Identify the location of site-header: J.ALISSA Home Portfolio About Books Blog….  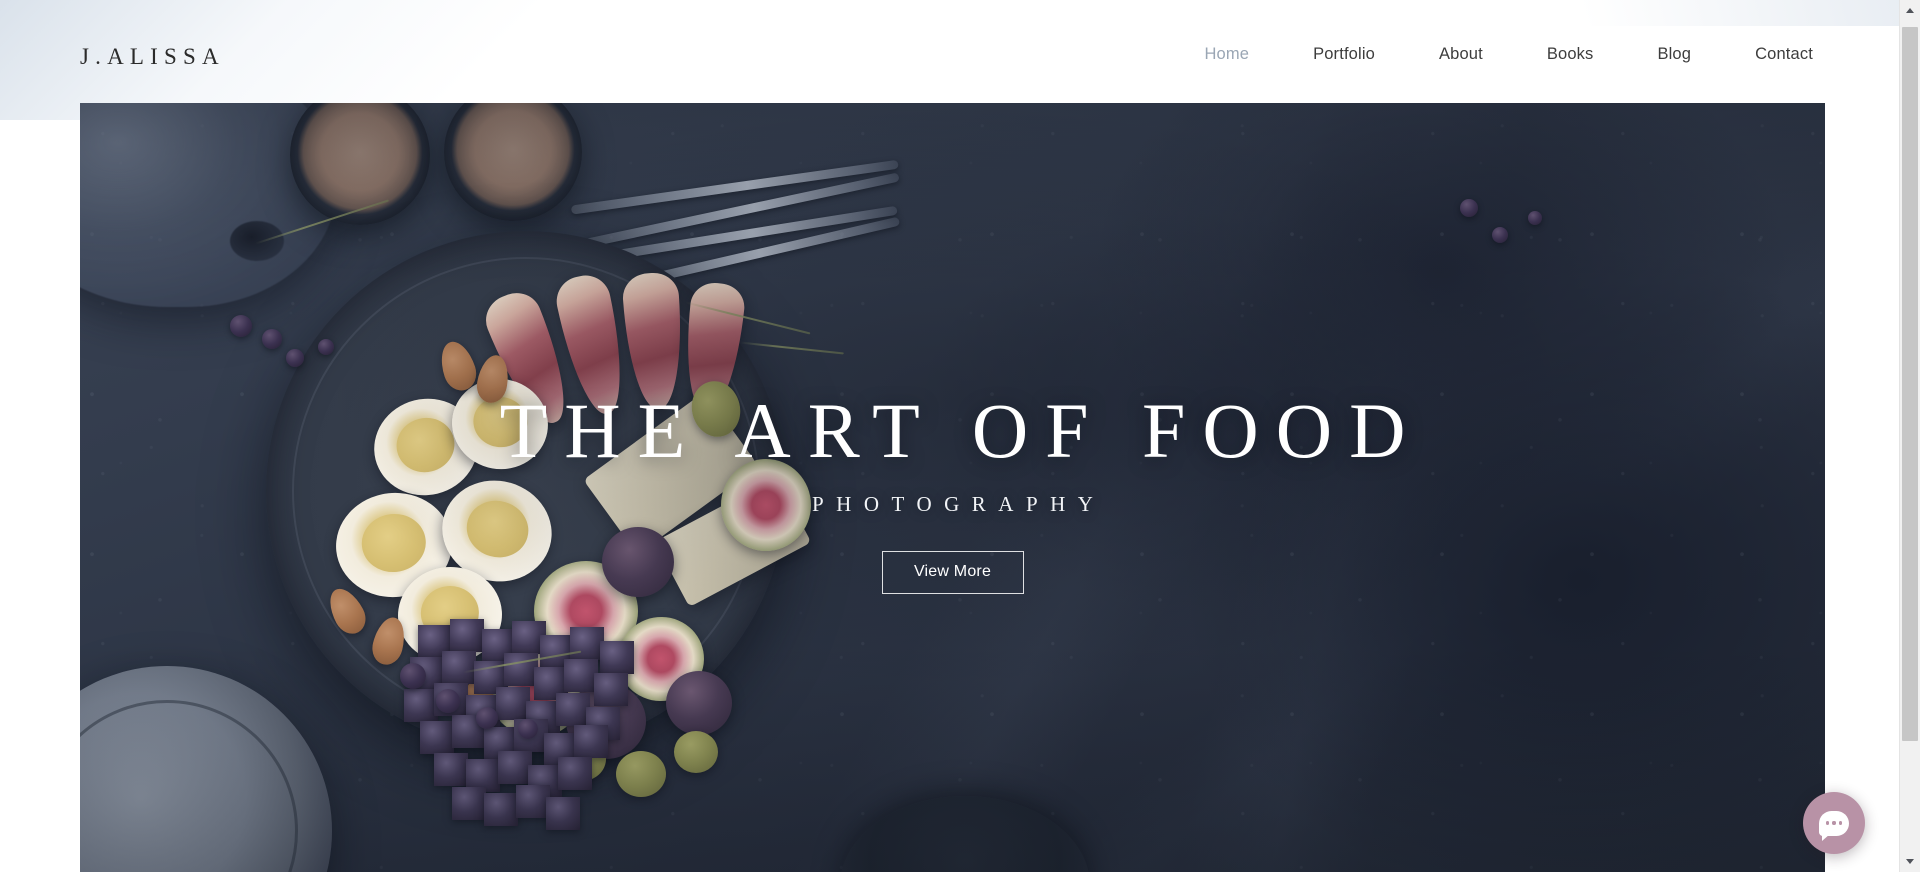
(949, 51).